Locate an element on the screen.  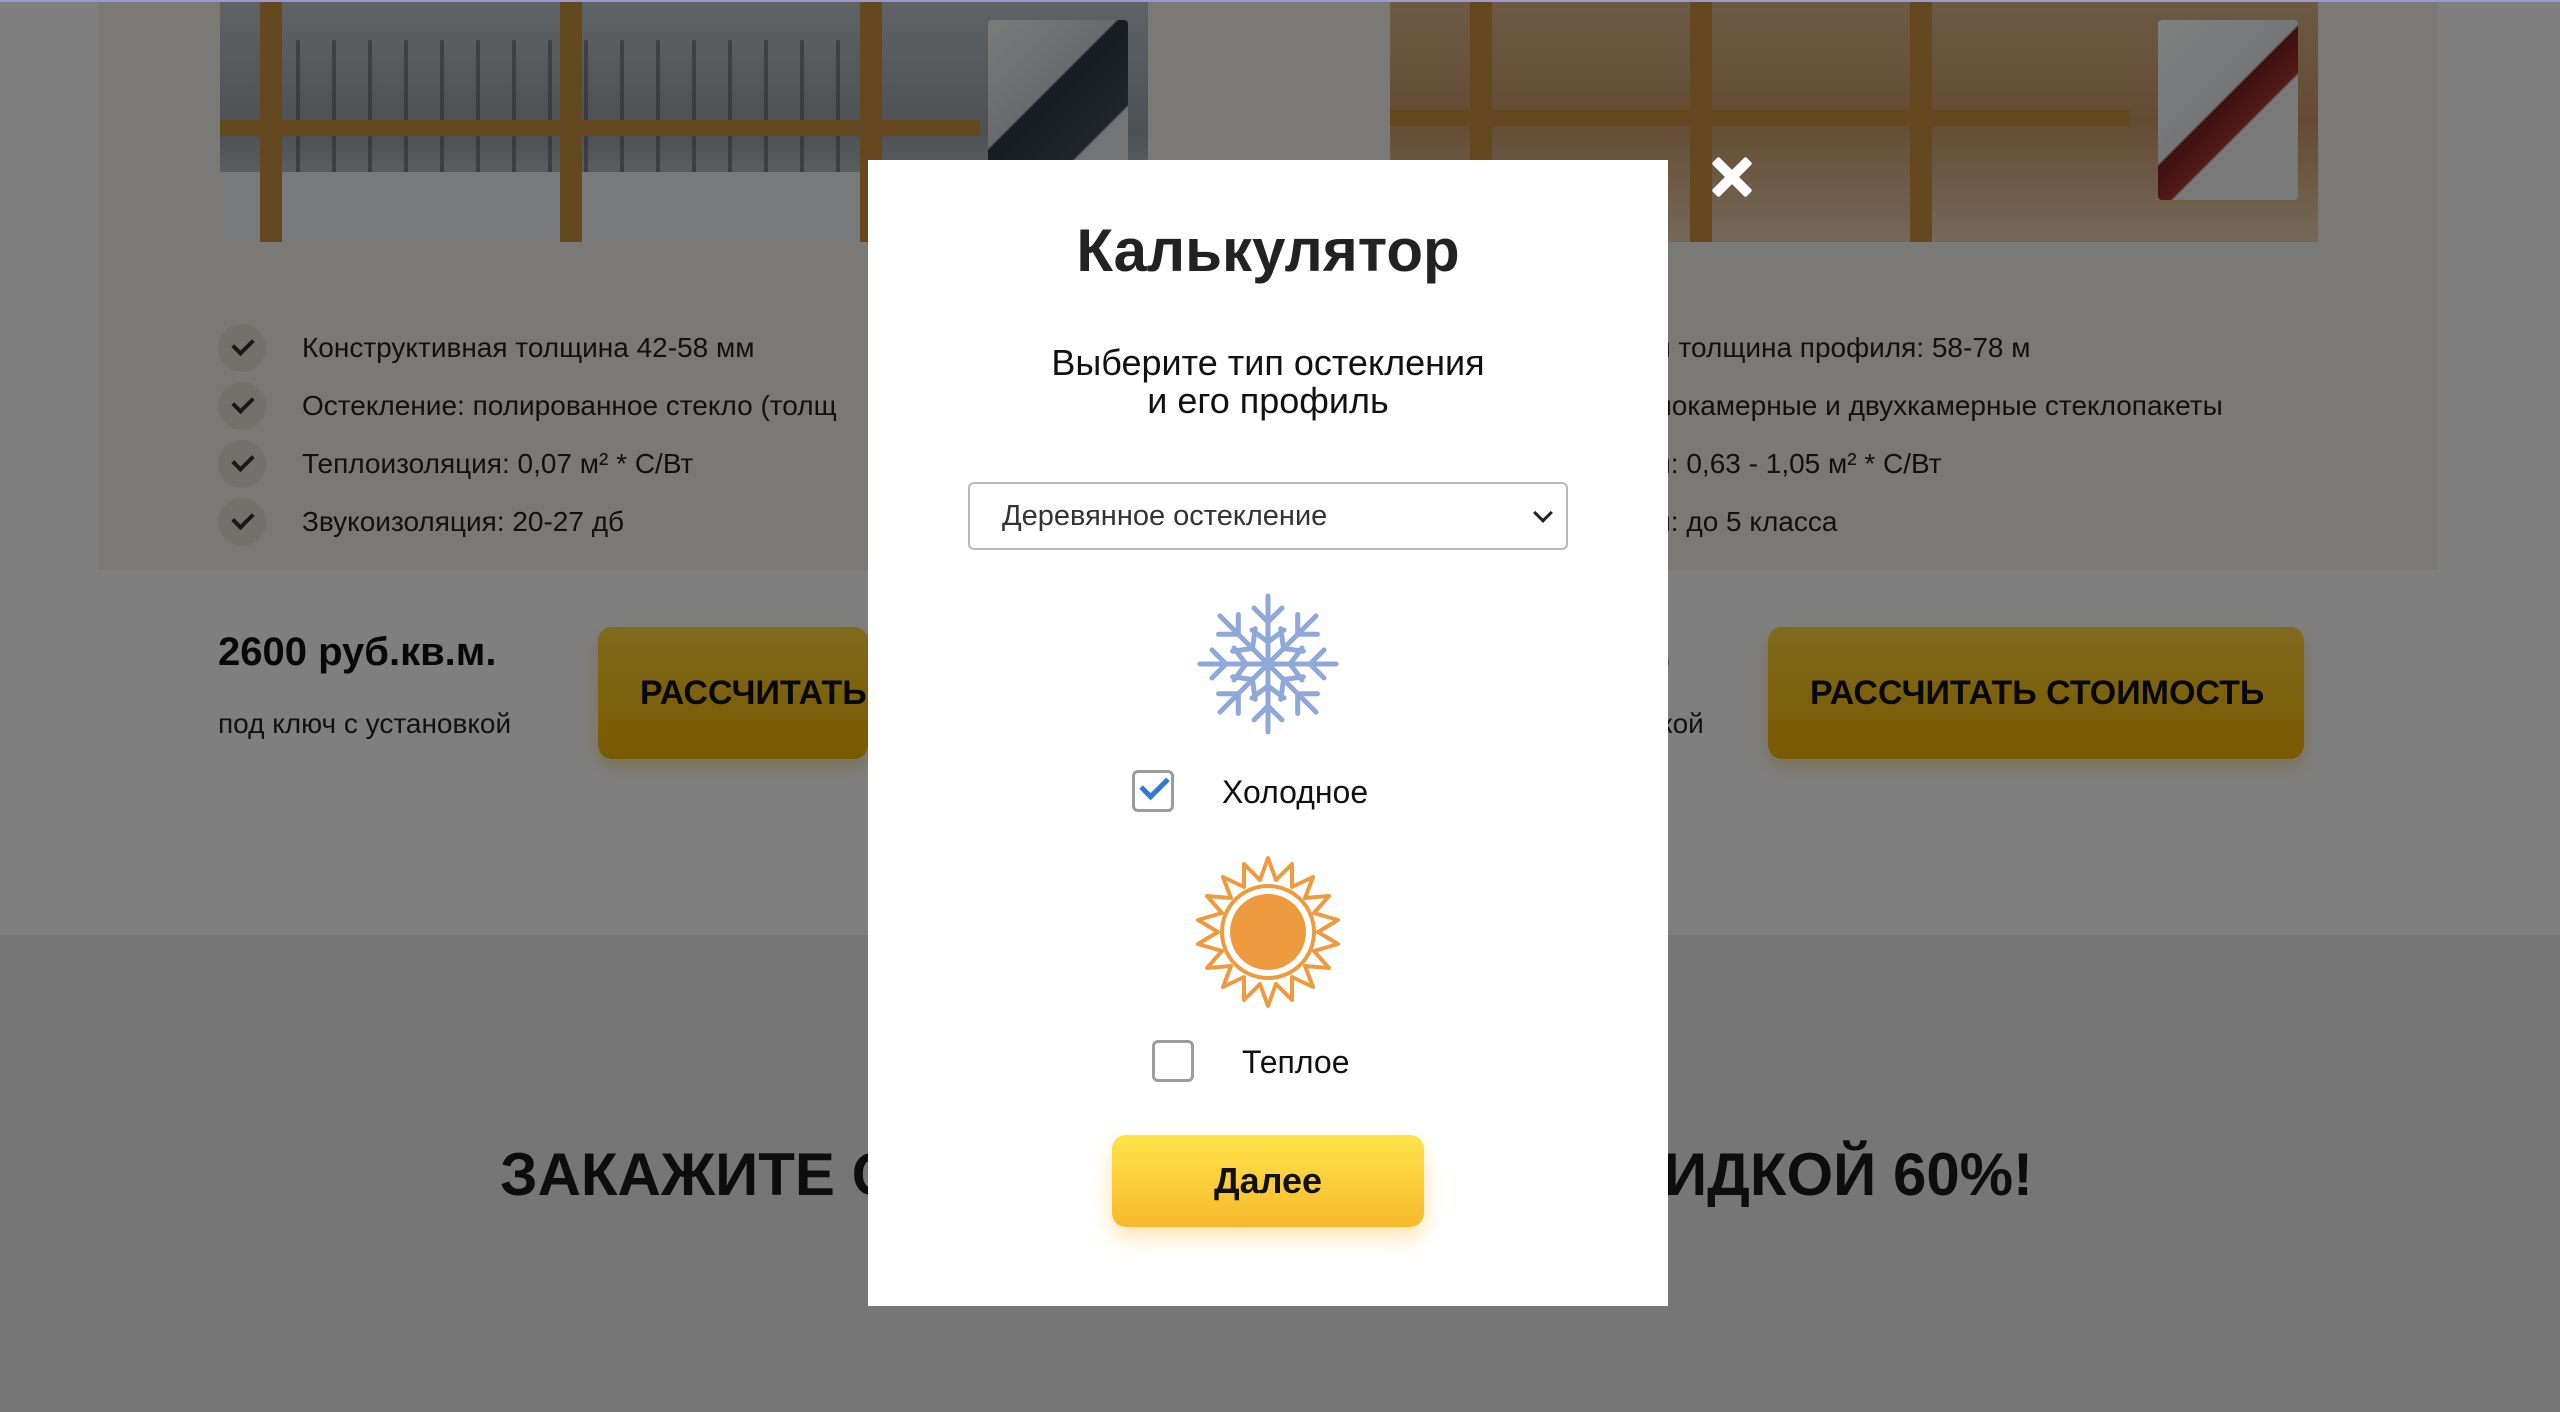
top-edge-line is located at coordinates (1280, 1).